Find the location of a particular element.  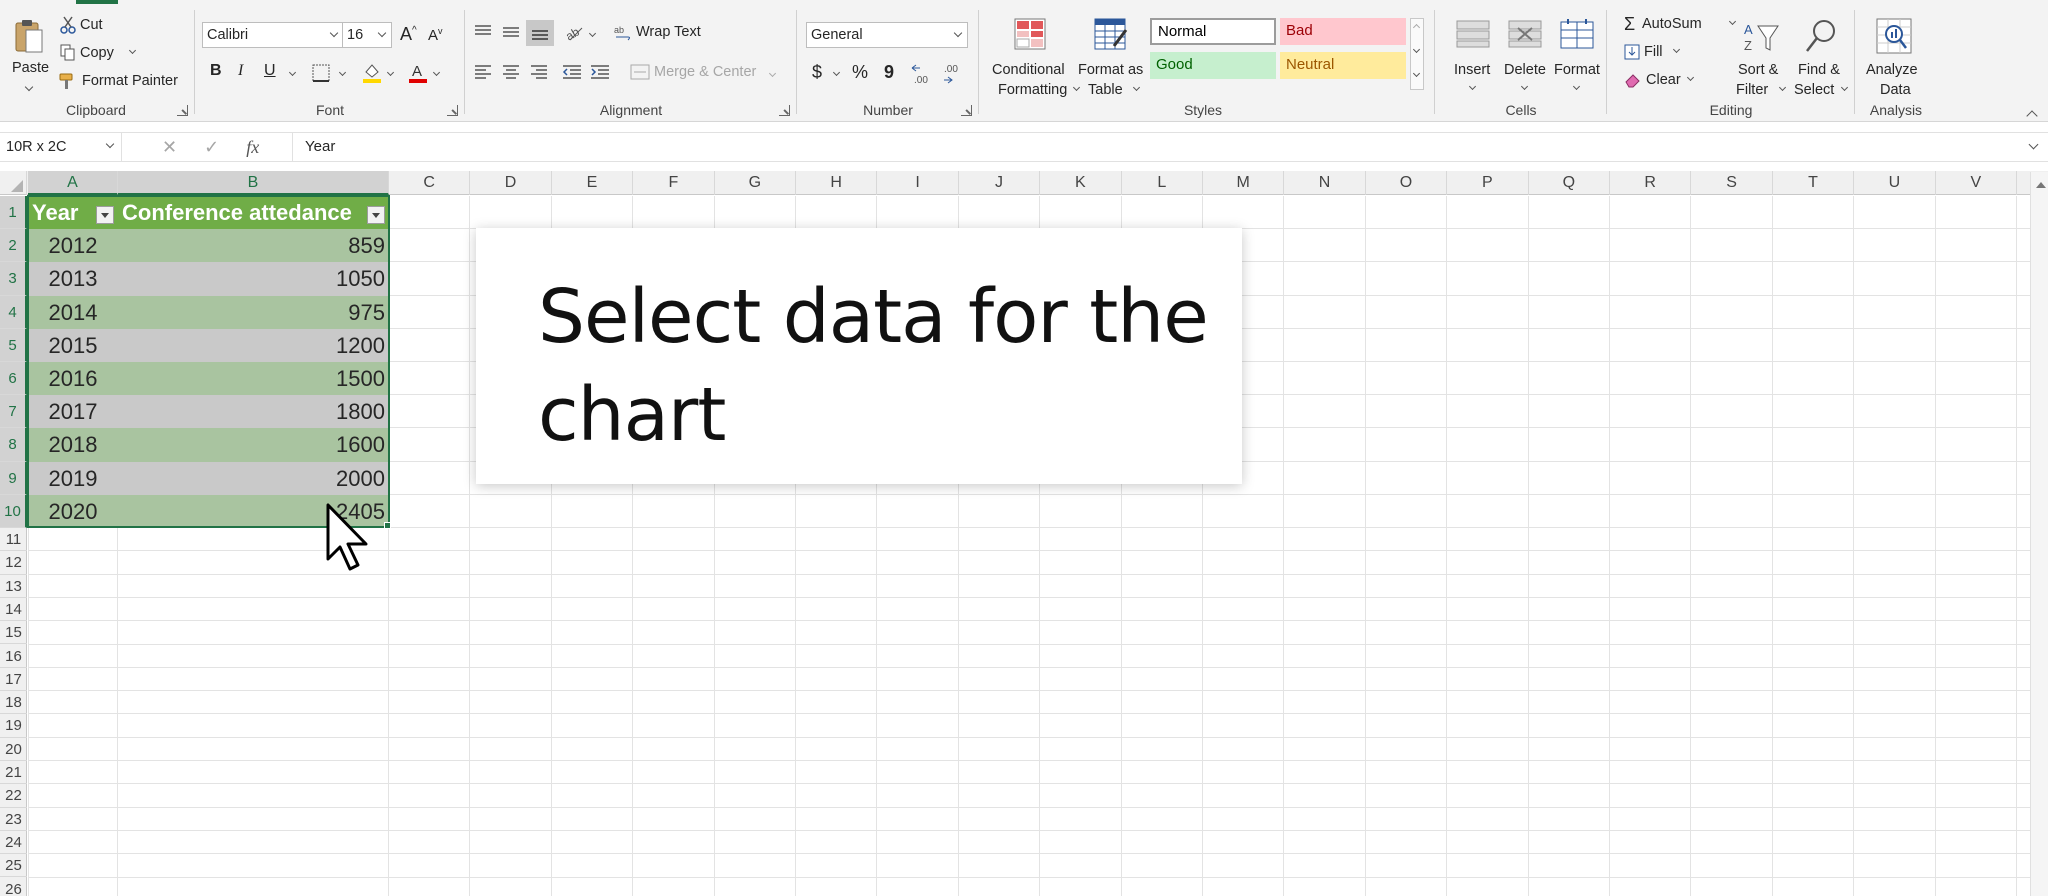

number-format-combo: General is located at coordinates (887, 35).